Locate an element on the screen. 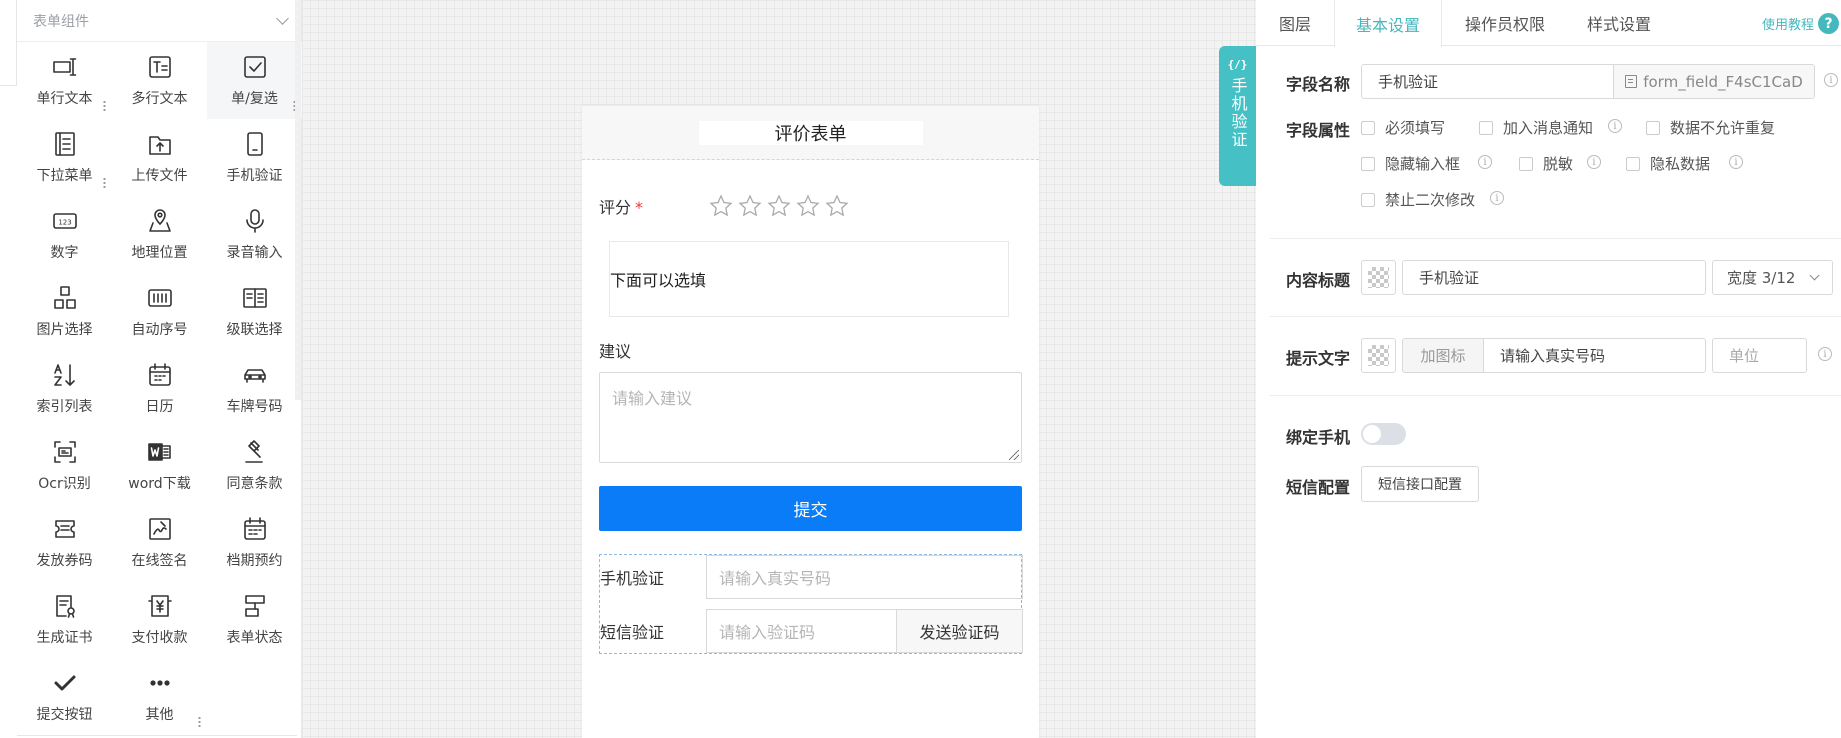  checkbox-notify: 加入消息通知 is located at coordinates (1536, 127).